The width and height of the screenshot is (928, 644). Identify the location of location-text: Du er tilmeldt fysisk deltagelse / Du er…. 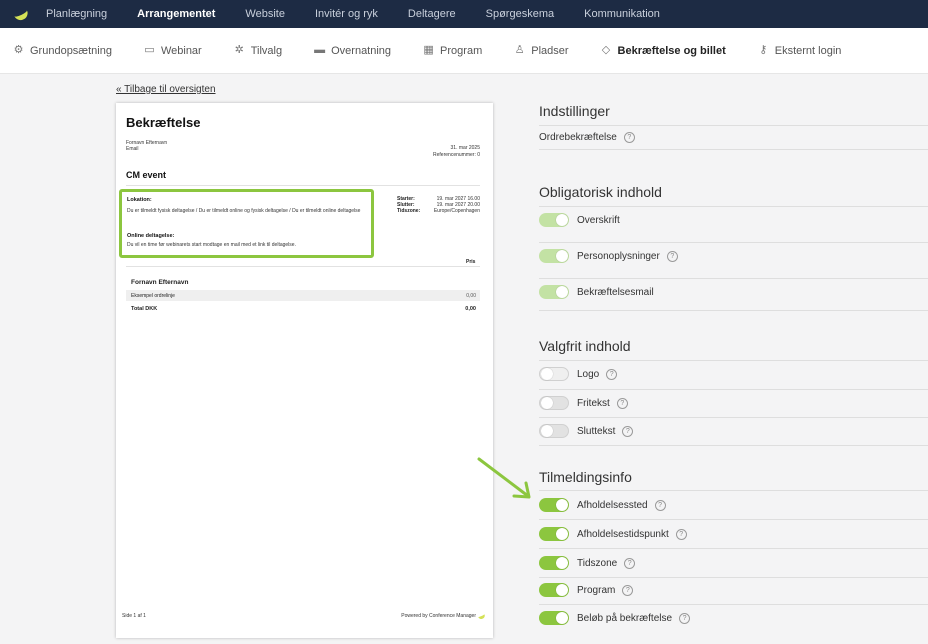
(244, 211).